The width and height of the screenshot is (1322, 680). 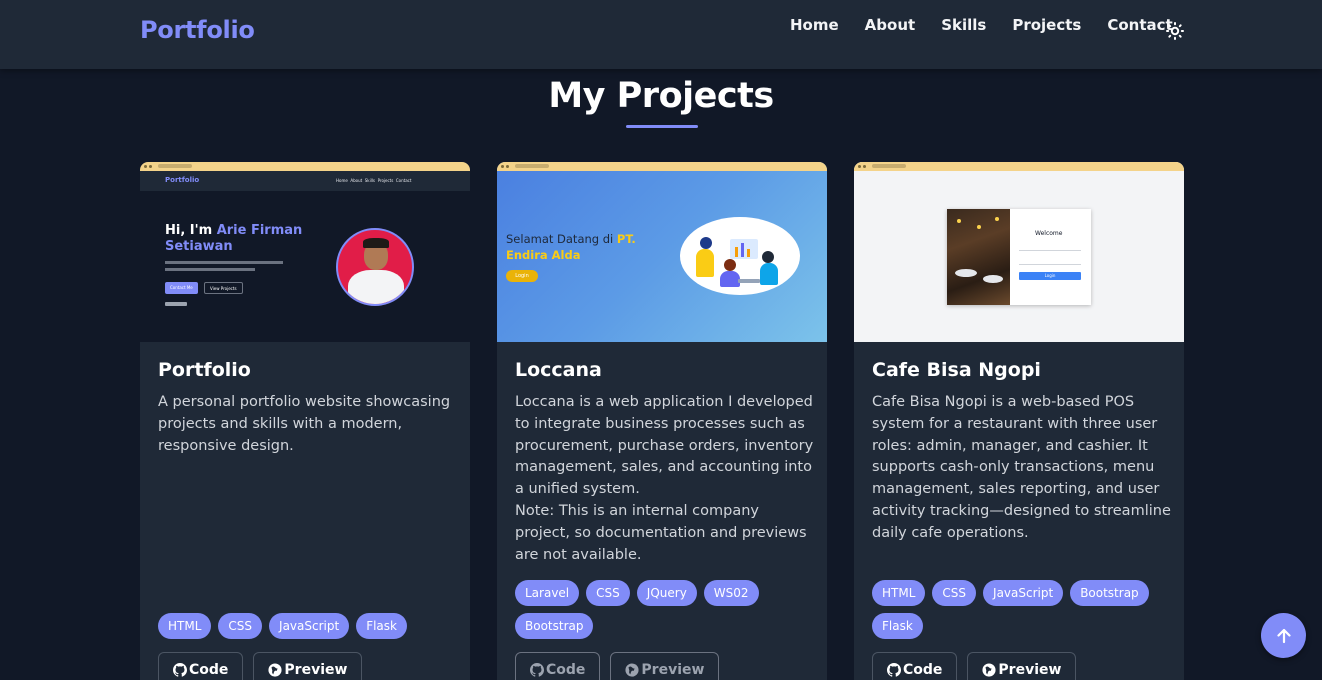 What do you see at coordinates (547, 593) in the screenshot?
I see `tech-tag: Laravel` at bounding box center [547, 593].